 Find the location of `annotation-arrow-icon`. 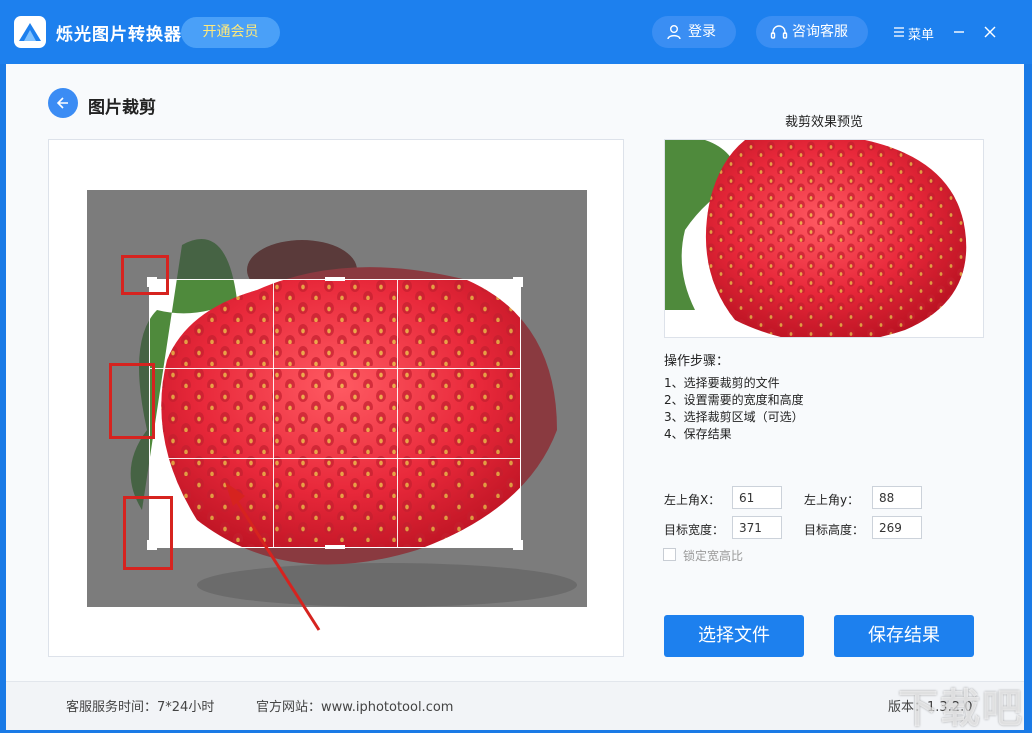

annotation-arrow-icon is located at coordinates (273, 556).